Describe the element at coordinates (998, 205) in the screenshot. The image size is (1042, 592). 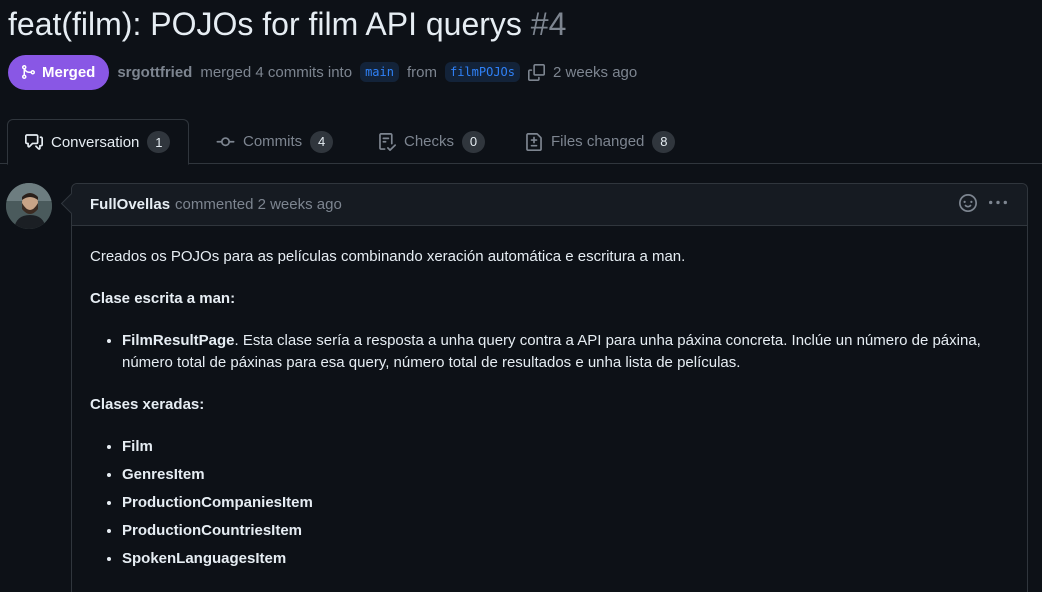
I see `kebab-menu-icon` at that location.